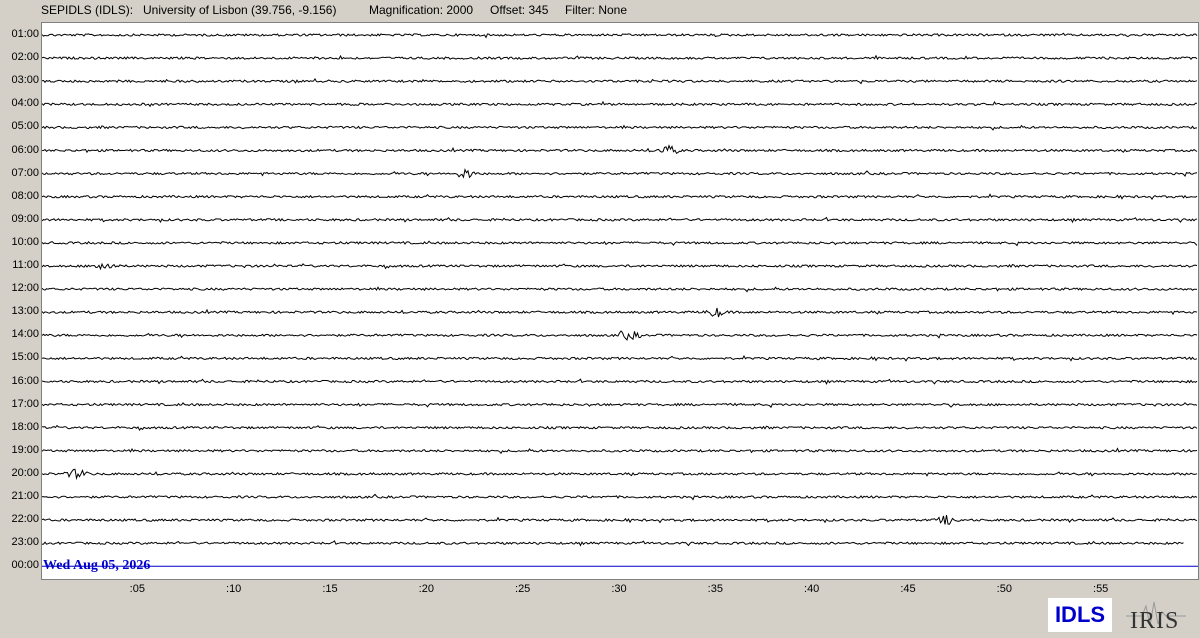 The height and width of the screenshot is (638, 1200). I want to click on x-tick-label: :05, so click(137, 589).